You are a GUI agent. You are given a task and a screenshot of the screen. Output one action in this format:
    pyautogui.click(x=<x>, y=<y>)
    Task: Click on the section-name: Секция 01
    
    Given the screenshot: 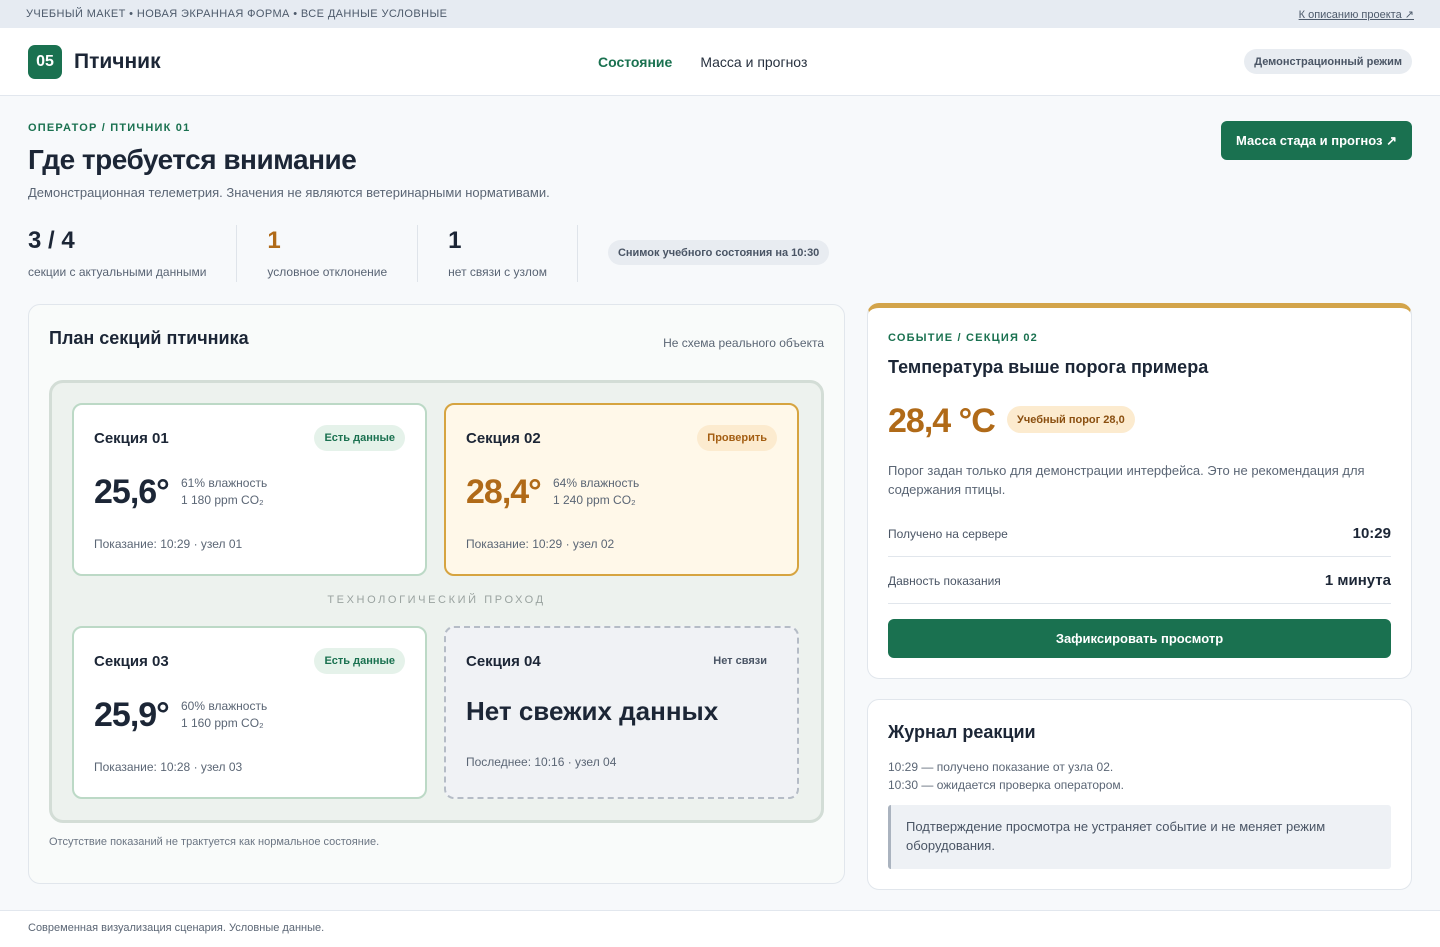 What is the action you would take?
    pyautogui.click(x=131, y=438)
    